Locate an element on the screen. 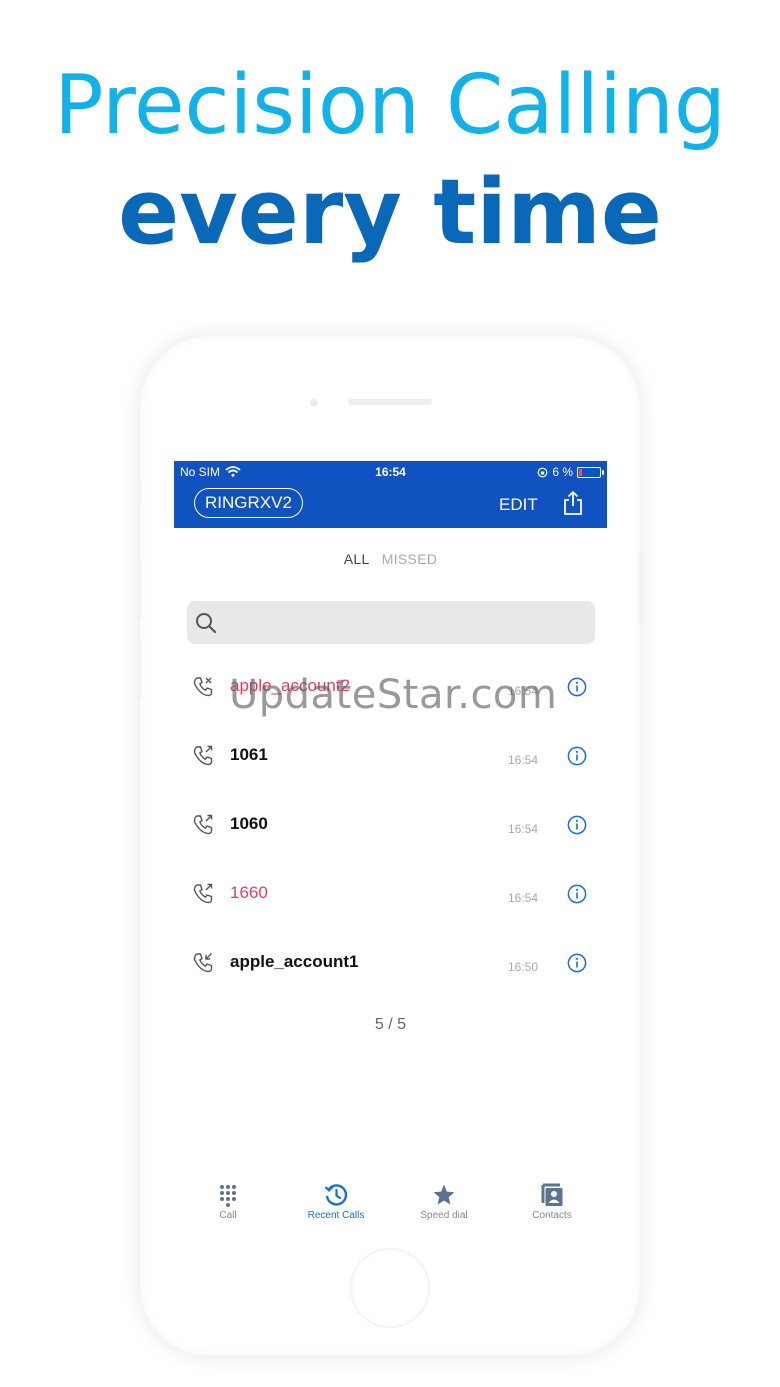 This screenshot has height=1387, width=780. nav-call: Call is located at coordinates (228, 1197).